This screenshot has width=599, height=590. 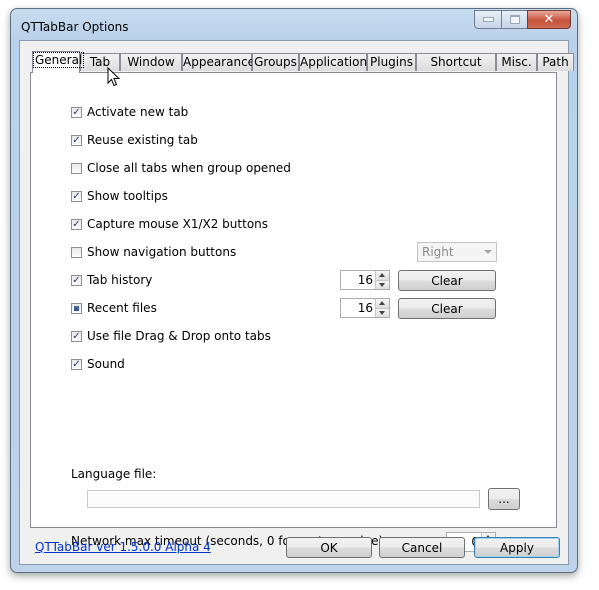 What do you see at coordinates (178, 224) in the screenshot?
I see `capture-mouse-label: Capture mouse X1/X2 buttons` at bounding box center [178, 224].